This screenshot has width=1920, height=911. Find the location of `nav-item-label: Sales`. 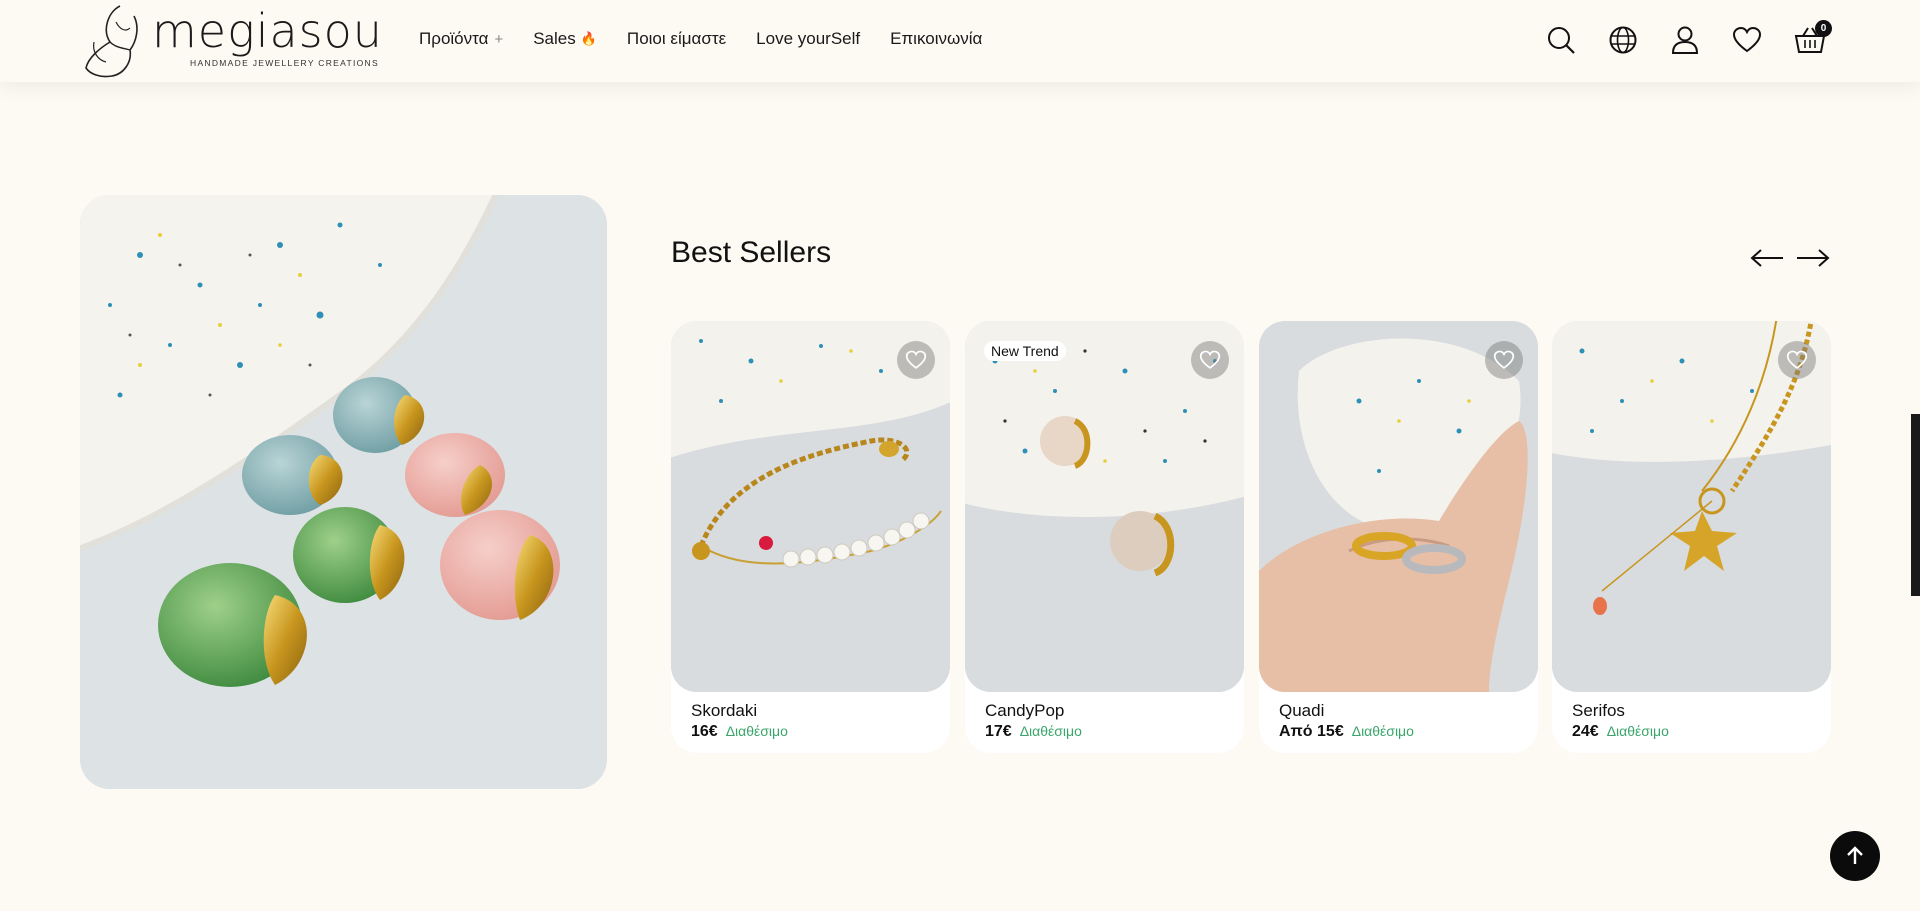

nav-item-label: Sales is located at coordinates (554, 38).